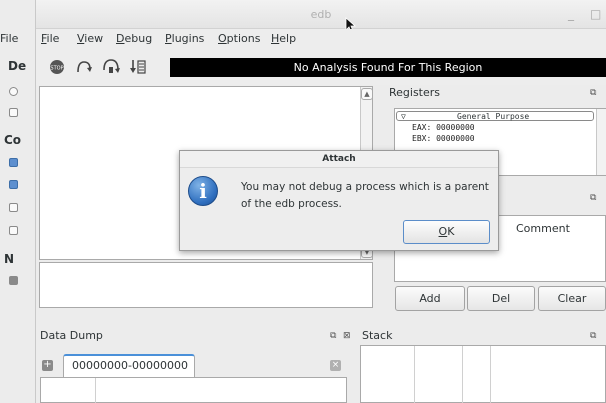 This screenshot has height=403, width=606. Describe the element at coordinates (377, 335) in the screenshot. I see `stack-title: Stack` at that location.